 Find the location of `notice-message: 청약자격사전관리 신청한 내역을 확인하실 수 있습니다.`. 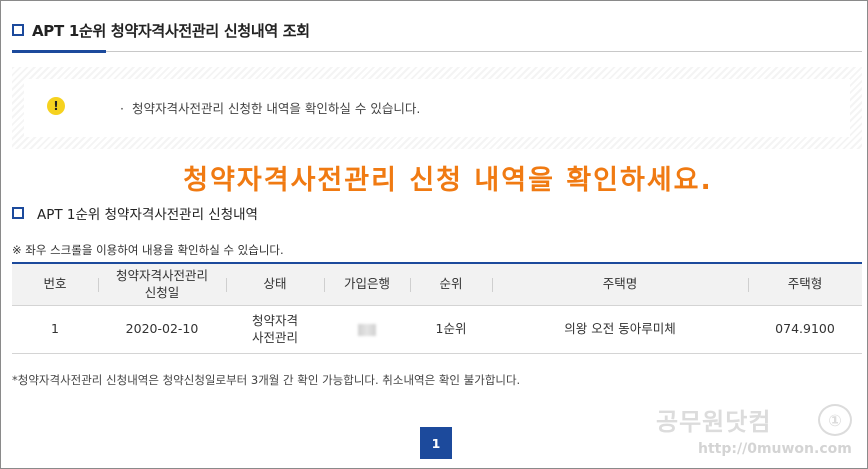

notice-message: 청약자격사전관리 신청한 내역을 확인하실 수 있습니다. is located at coordinates (276, 108).